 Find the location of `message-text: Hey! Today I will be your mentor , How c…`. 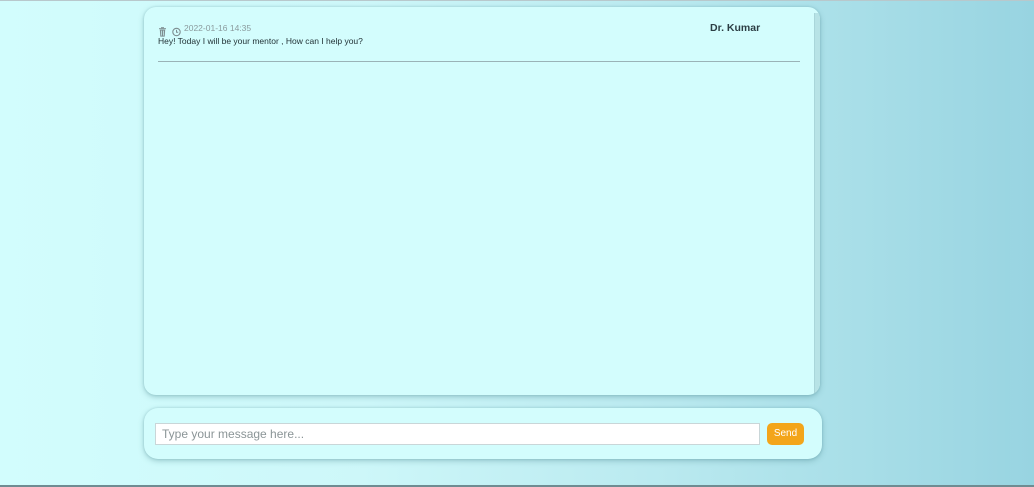

message-text: Hey! Today I will be your mentor , How c… is located at coordinates (260, 41).